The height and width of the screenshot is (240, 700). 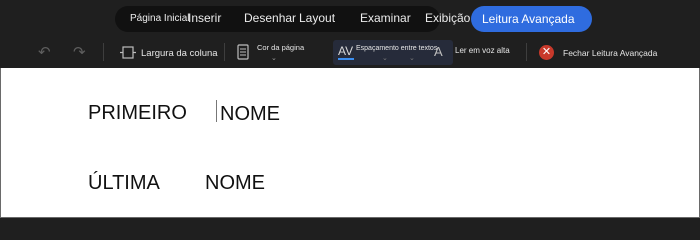 What do you see at coordinates (243, 52) in the screenshot?
I see `page-color-icon` at bounding box center [243, 52].